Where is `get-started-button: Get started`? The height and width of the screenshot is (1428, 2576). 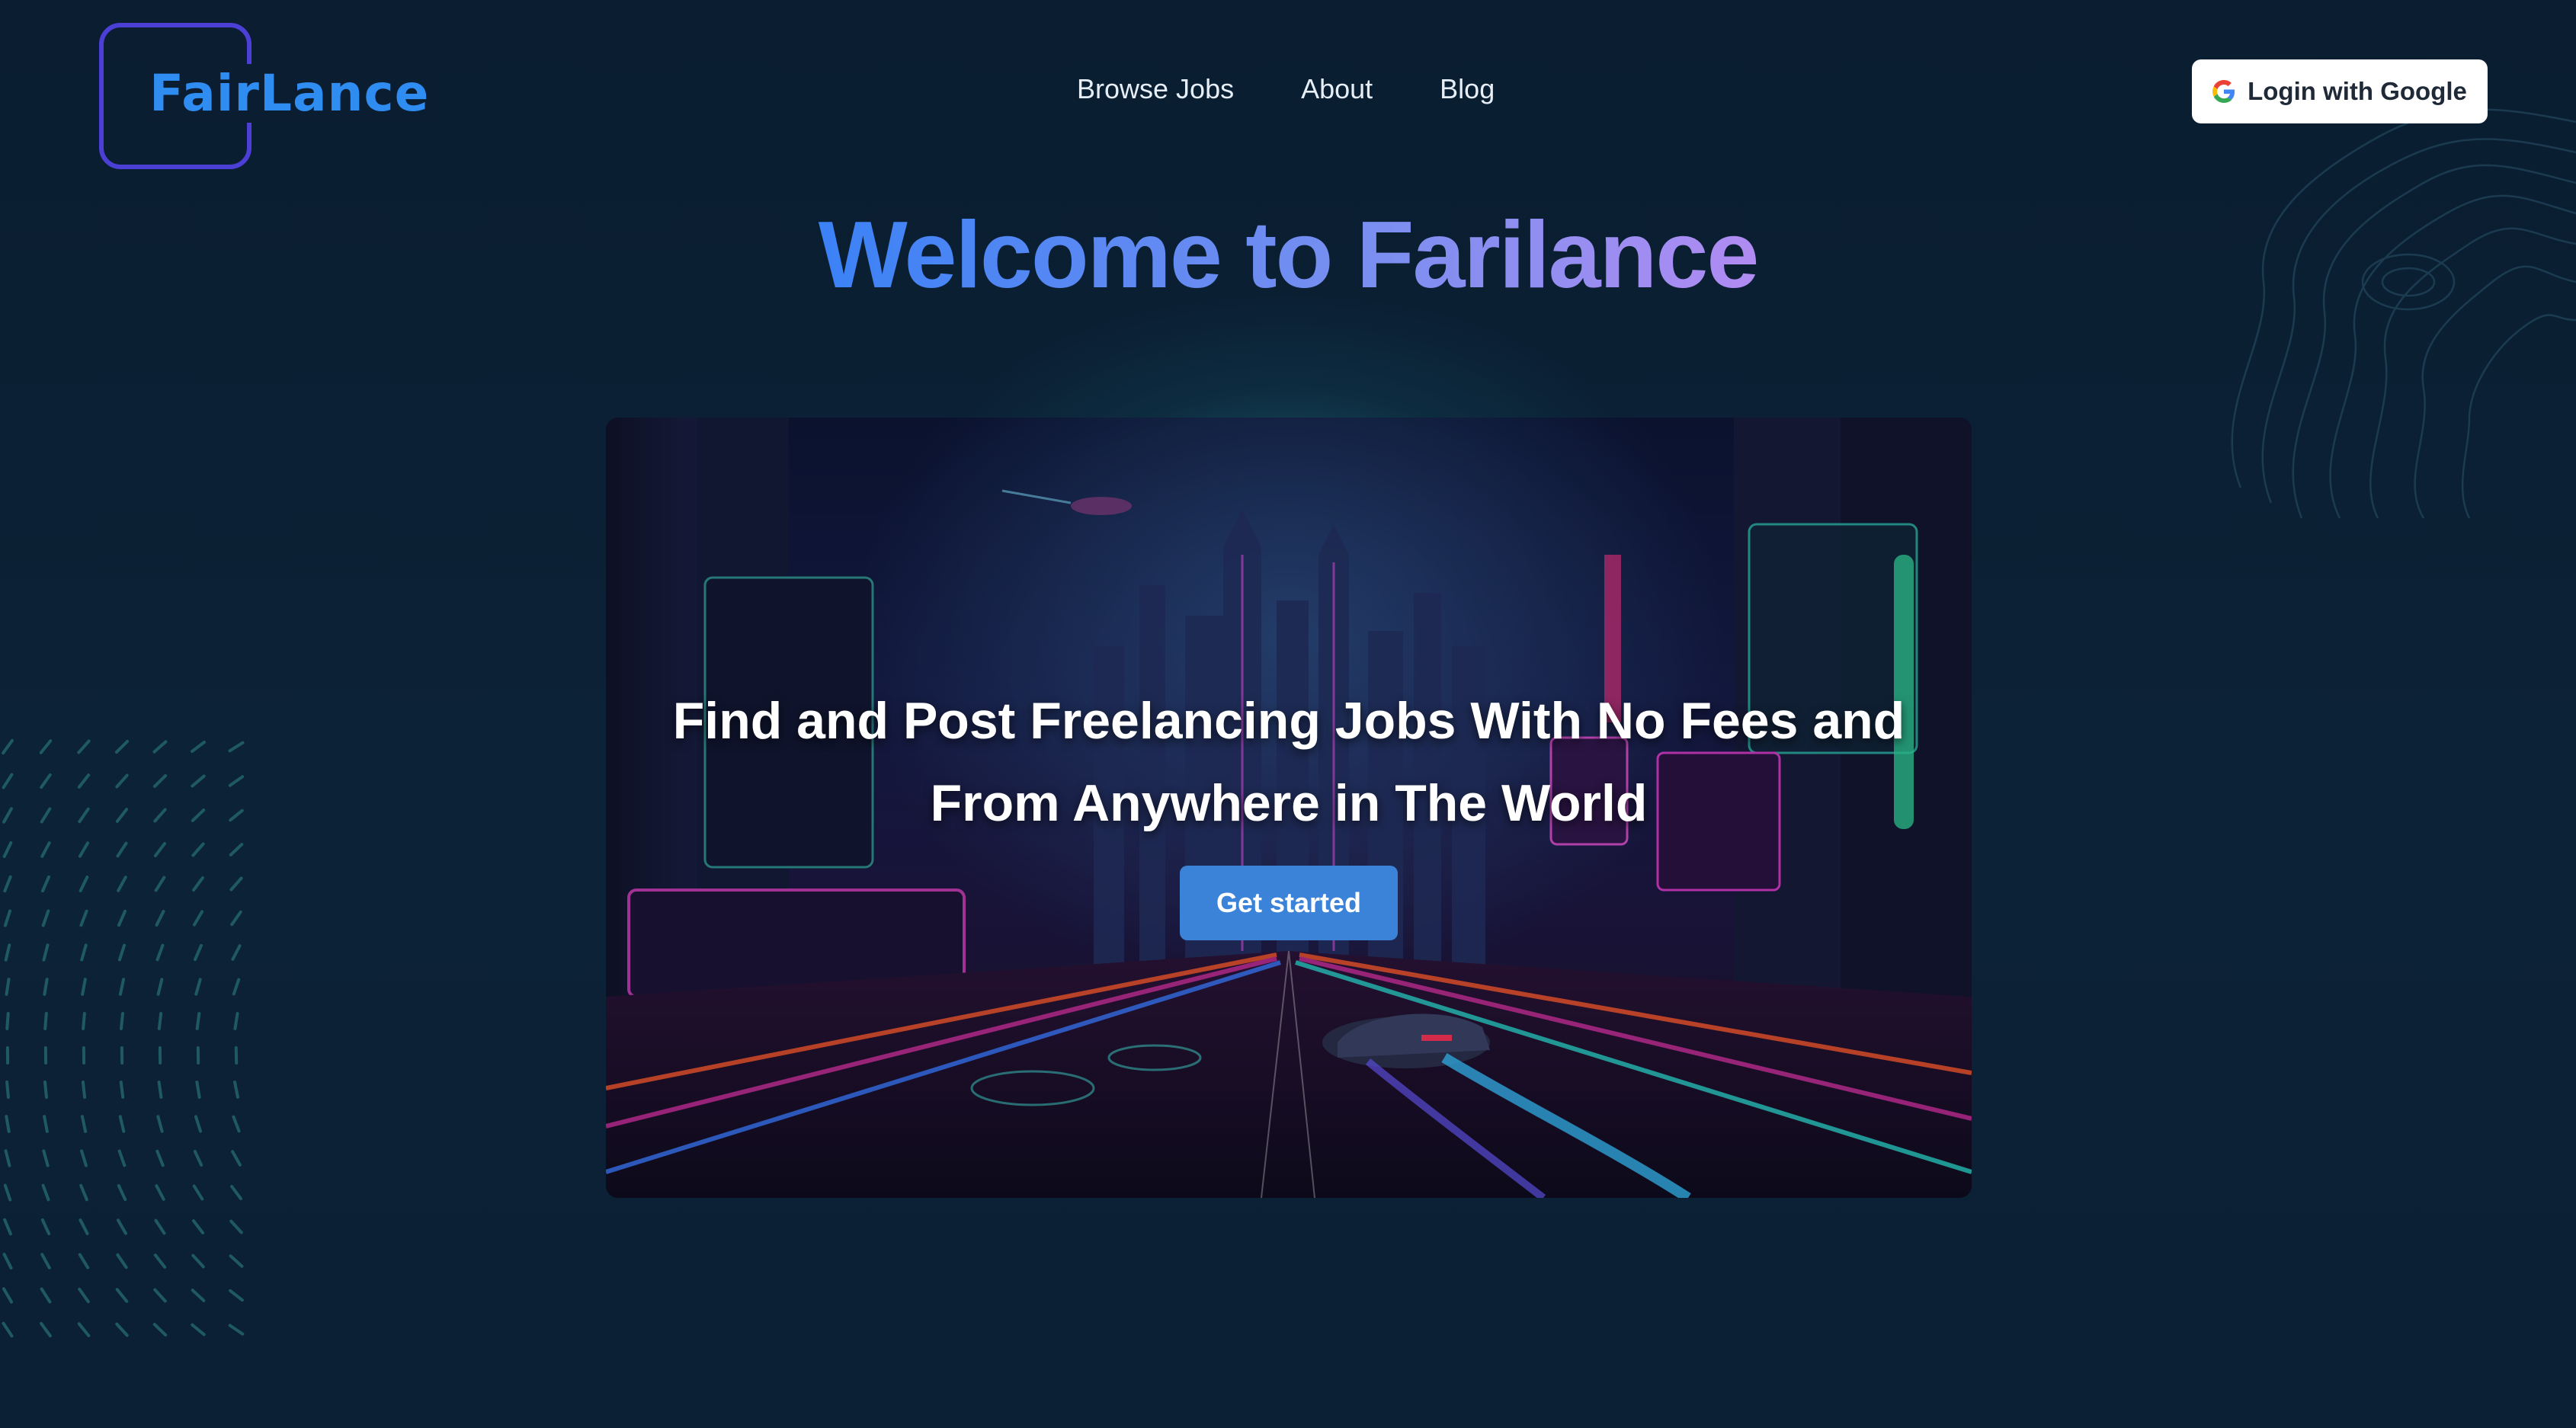 get-started-button: Get started is located at coordinates (1289, 903).